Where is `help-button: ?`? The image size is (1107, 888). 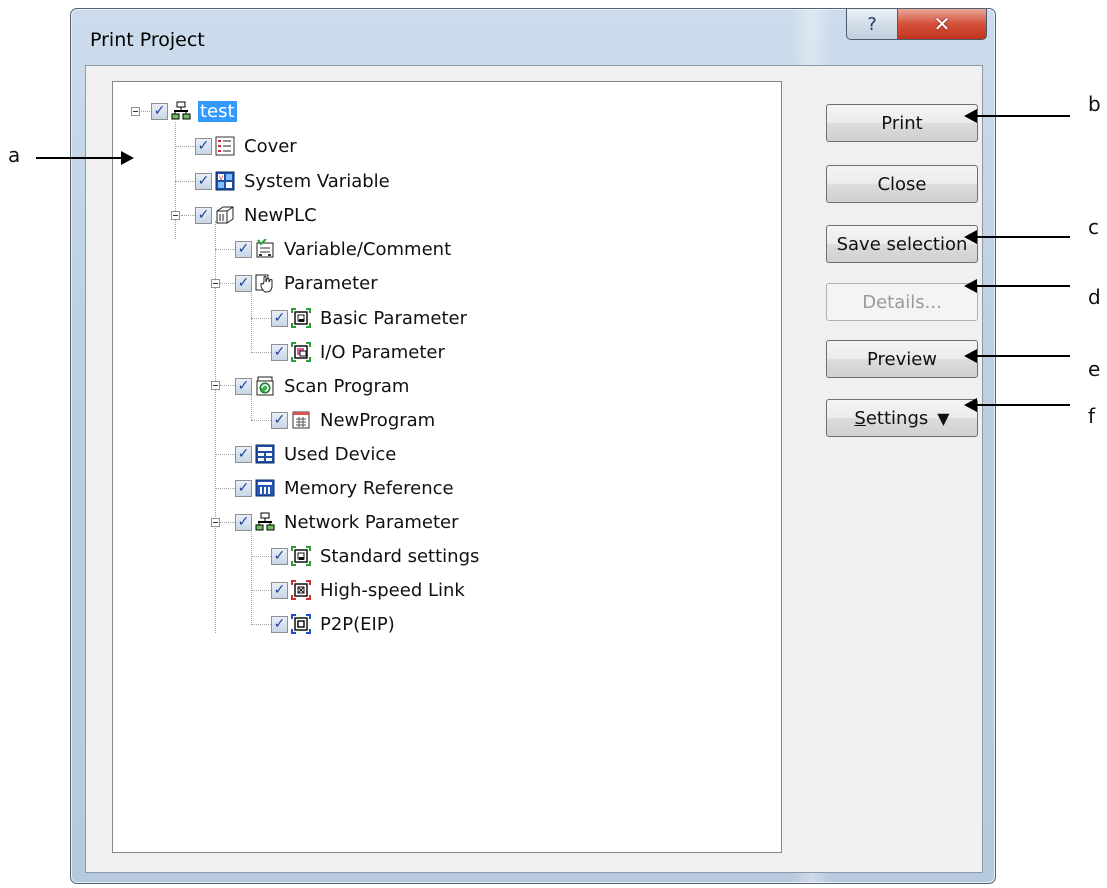 help-button: ? is located at coordinates (872, 24).